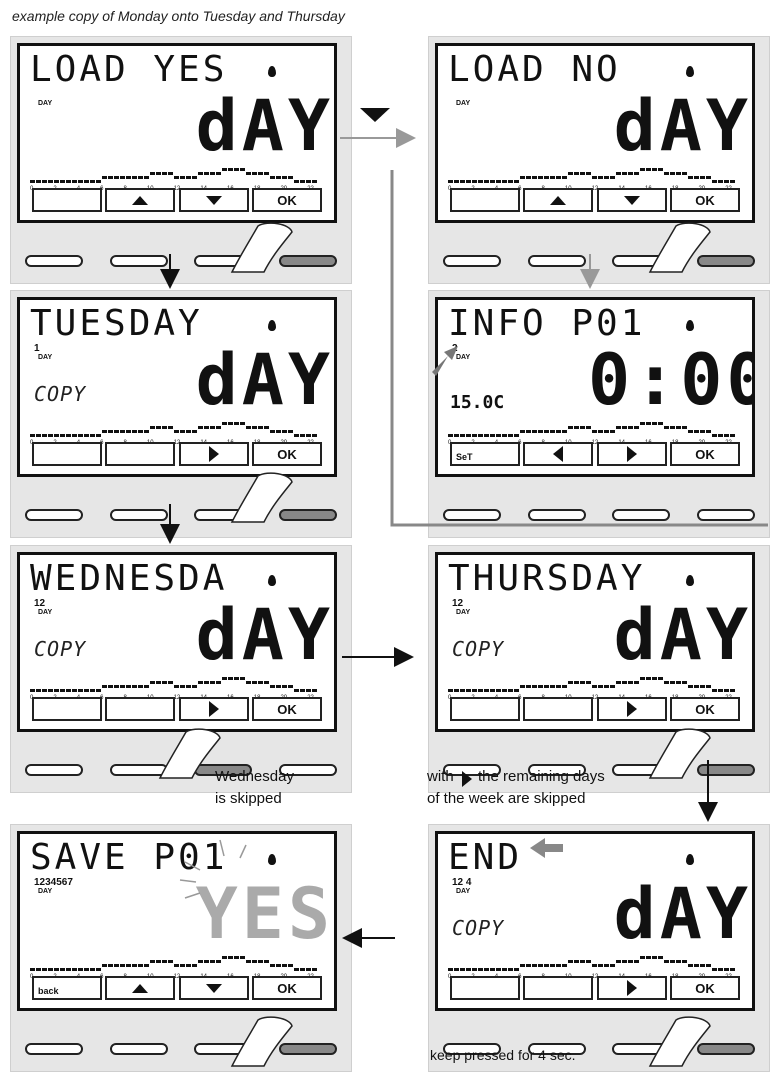 The height and width of the screenshot is (1072, 775). Describe the element at coordinates (375, 115) in the screenshot. I see `down-arrow-icon` at that location.